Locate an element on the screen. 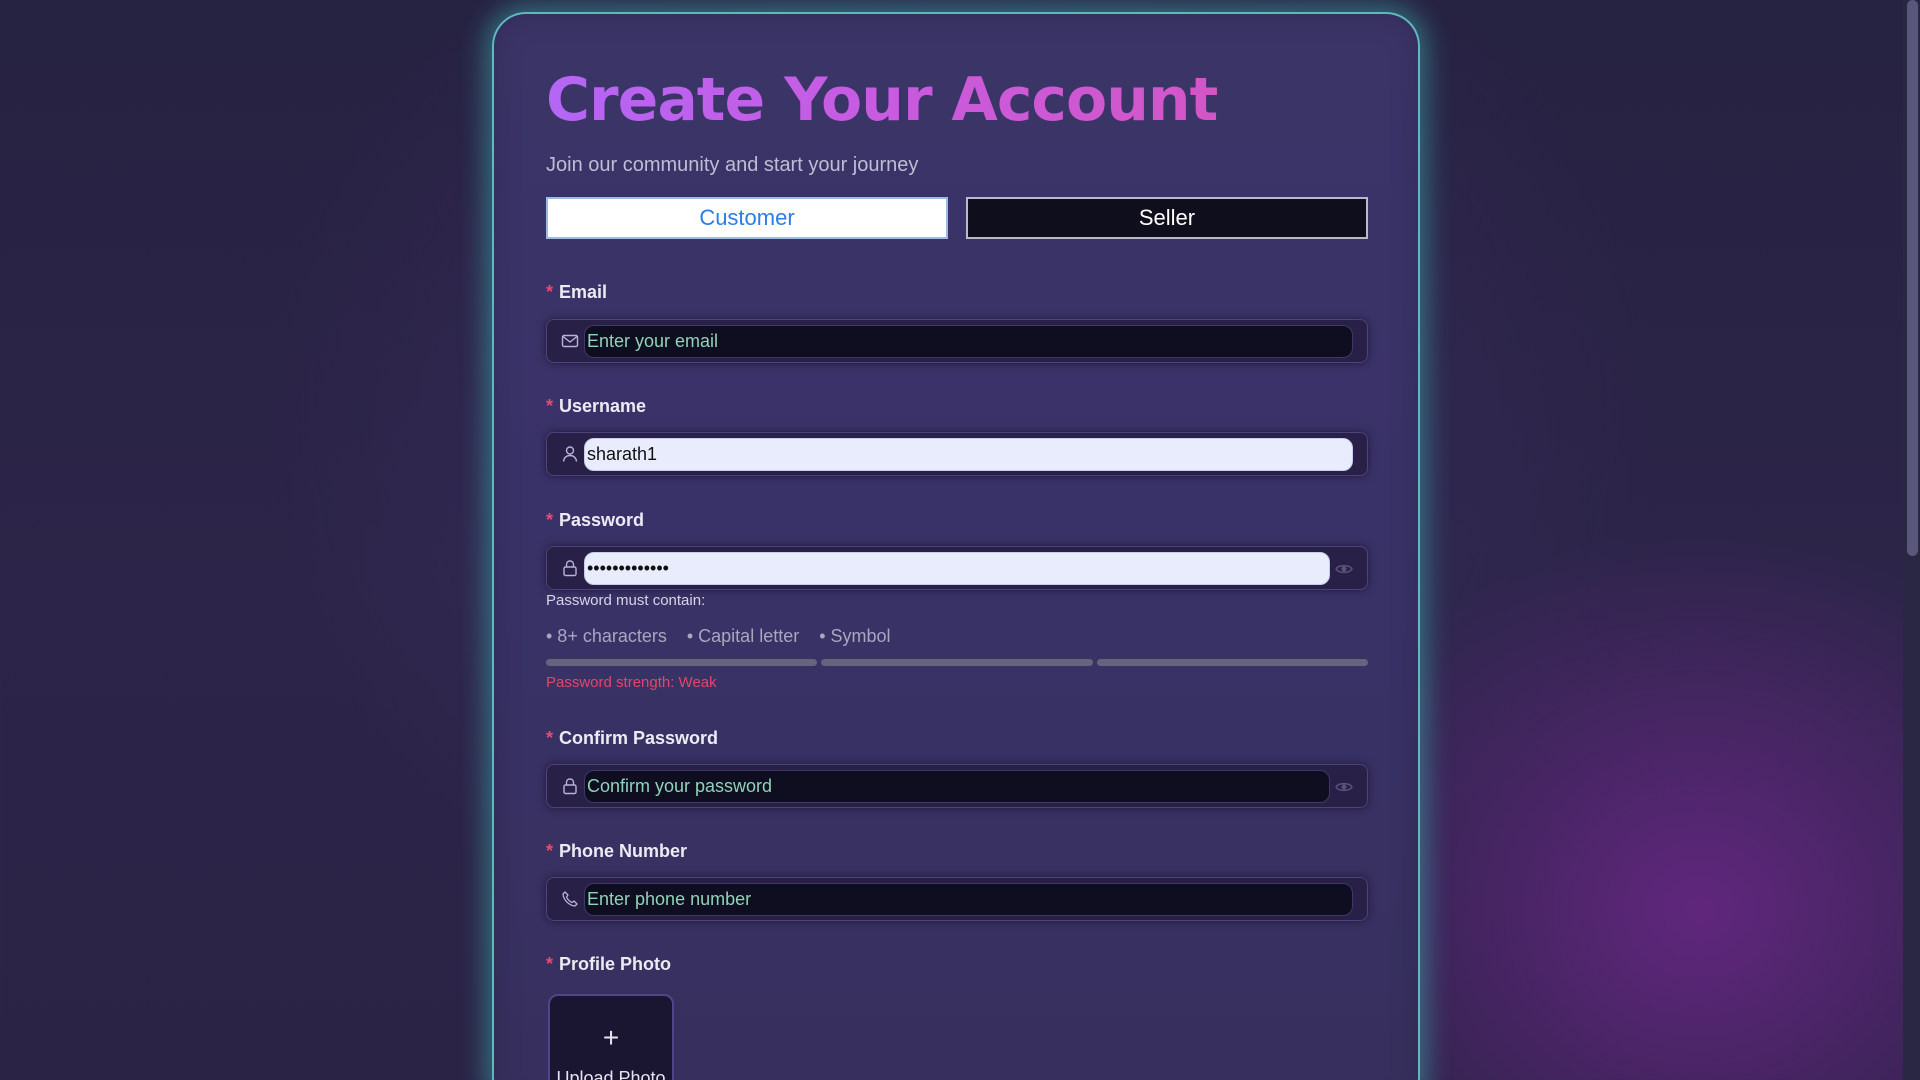 This screenshot has height=1080, width=1920. email-label: * Email is located at coordinates (576, 292).